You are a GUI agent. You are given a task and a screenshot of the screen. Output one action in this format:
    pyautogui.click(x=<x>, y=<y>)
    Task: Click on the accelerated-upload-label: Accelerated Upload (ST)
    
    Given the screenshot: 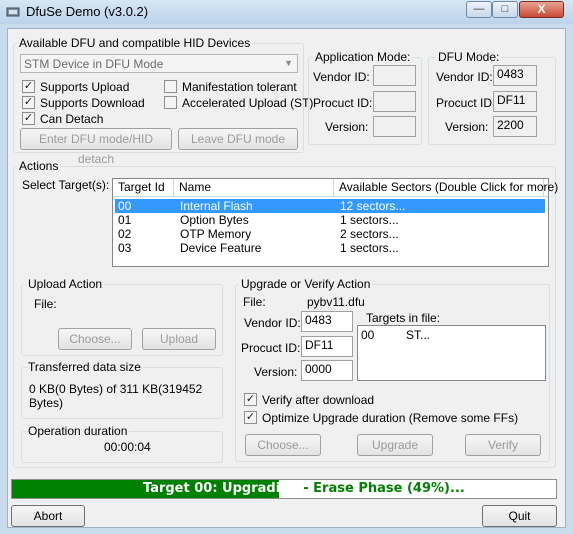 What is the action you would take?
    pyautogui.click(x=248, y=103)
    